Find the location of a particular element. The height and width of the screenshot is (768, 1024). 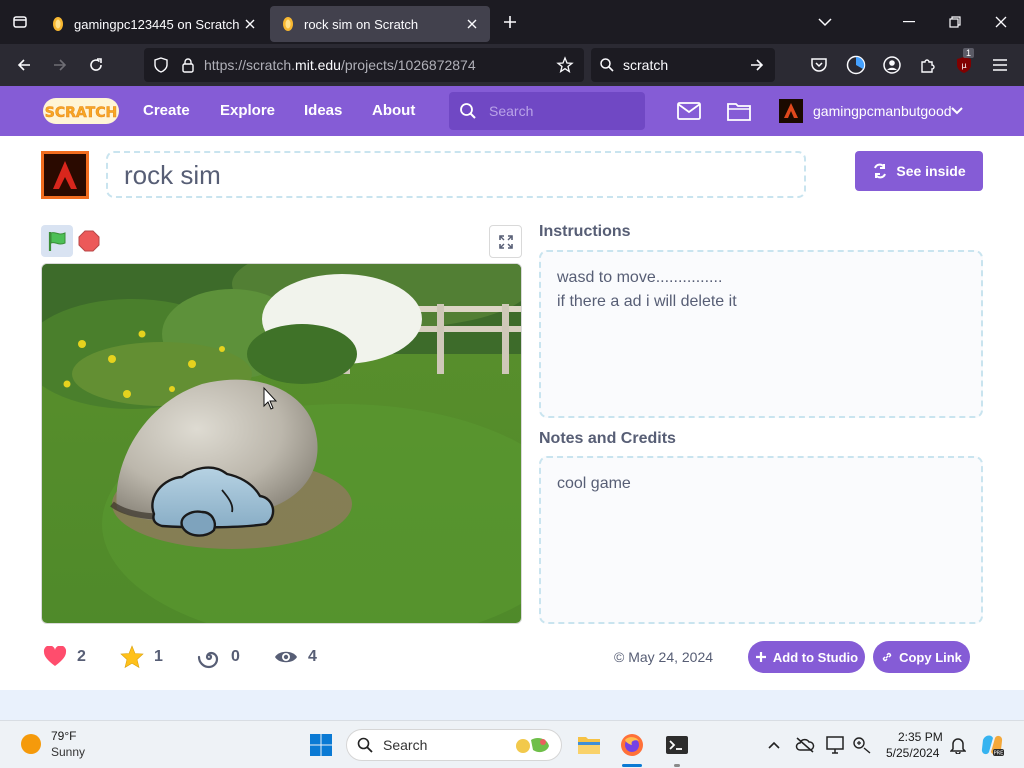

timer-extension-icon is located at coordinates (856, 65).